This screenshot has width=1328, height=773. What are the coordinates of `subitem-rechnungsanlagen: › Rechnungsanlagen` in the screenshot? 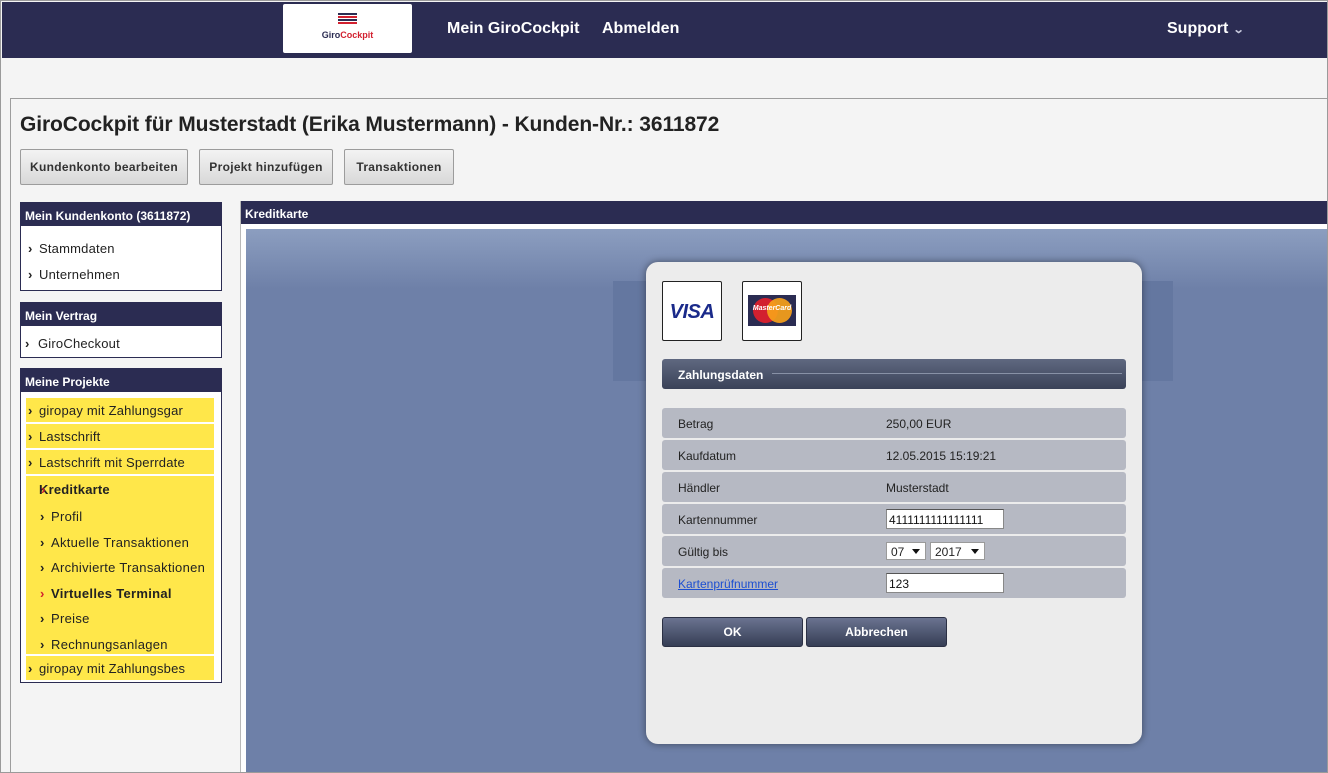 It's located at (120, 643).